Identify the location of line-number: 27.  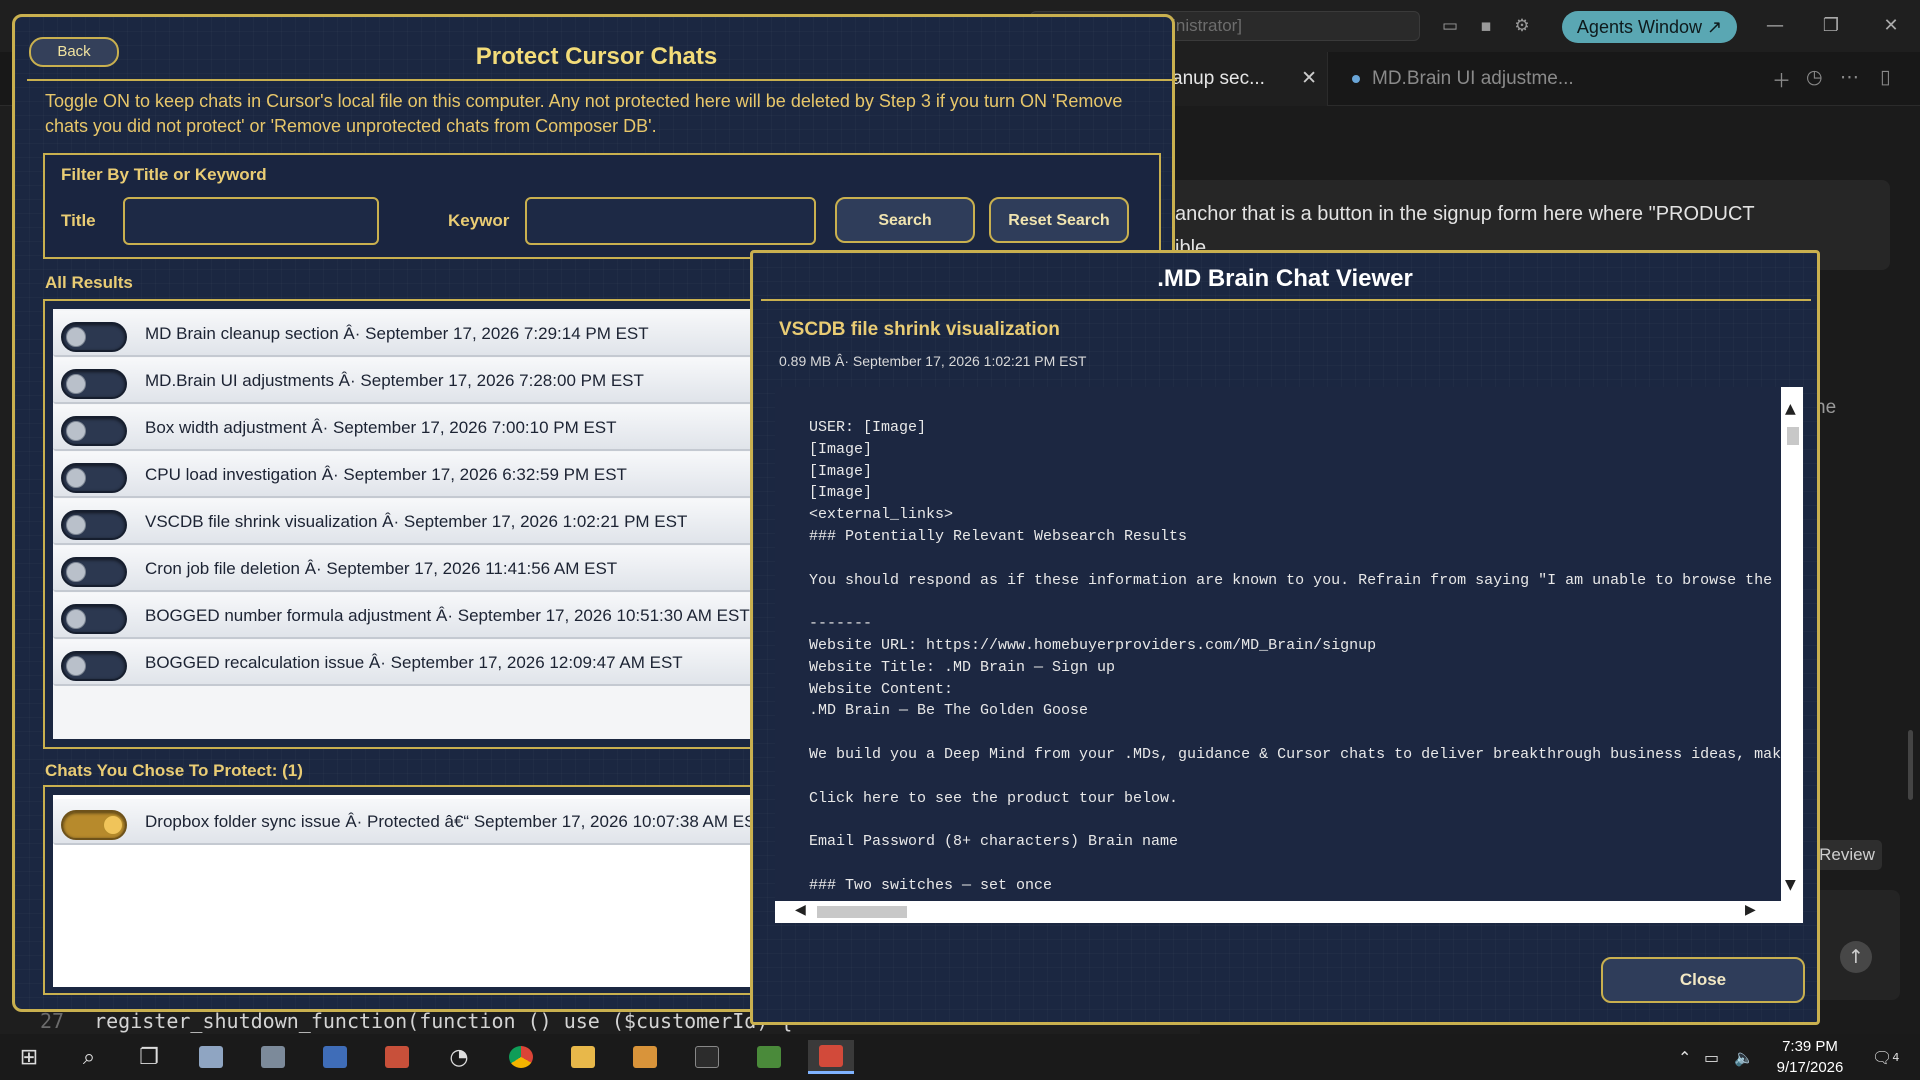
(52, 1021).